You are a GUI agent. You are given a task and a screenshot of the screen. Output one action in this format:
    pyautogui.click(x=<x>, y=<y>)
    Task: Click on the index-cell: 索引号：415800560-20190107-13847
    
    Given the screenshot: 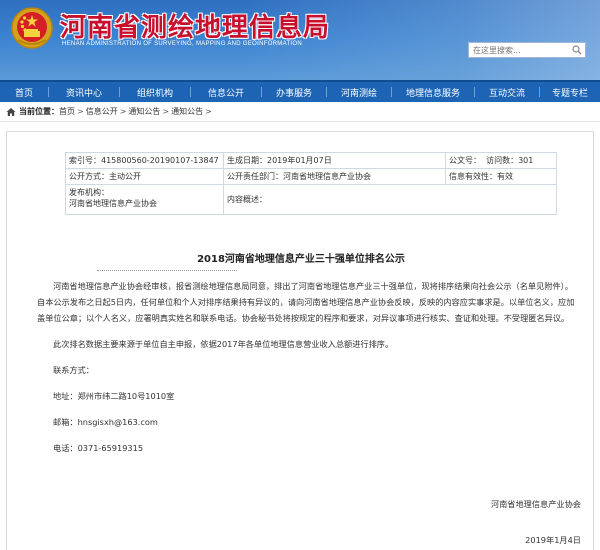 What is the action you would take?
    pyautogui.click(x=144, y=160)
    